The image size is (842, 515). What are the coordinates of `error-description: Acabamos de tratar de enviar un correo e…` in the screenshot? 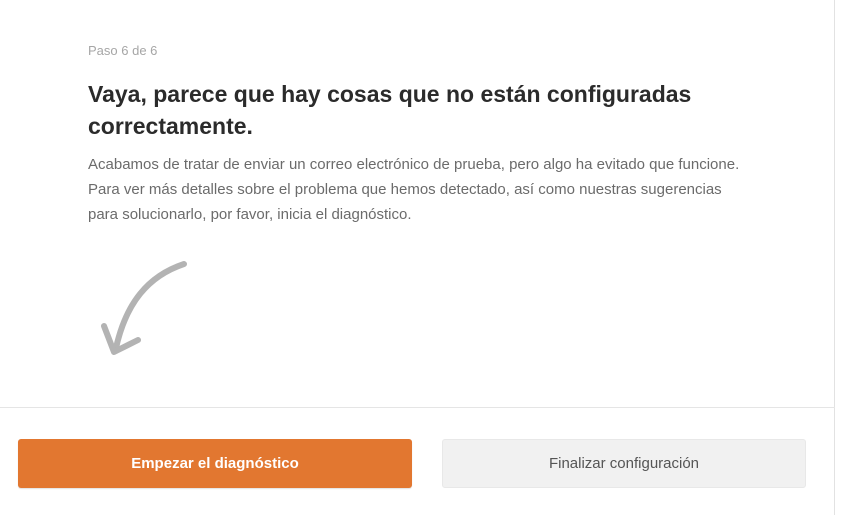 It's located at (414, 189).